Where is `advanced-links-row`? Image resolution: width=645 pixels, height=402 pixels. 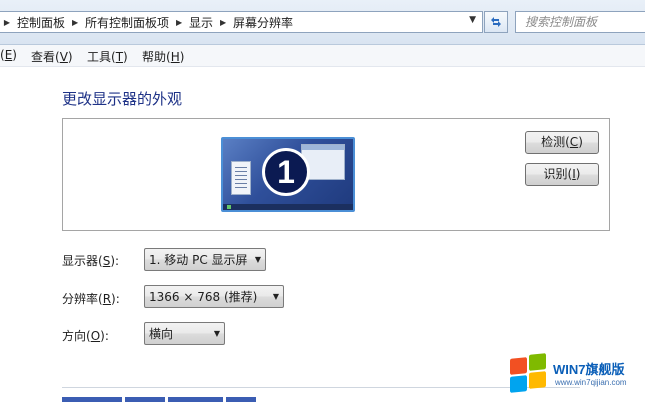 advanced-links-row is located at coordinates (162, 399).